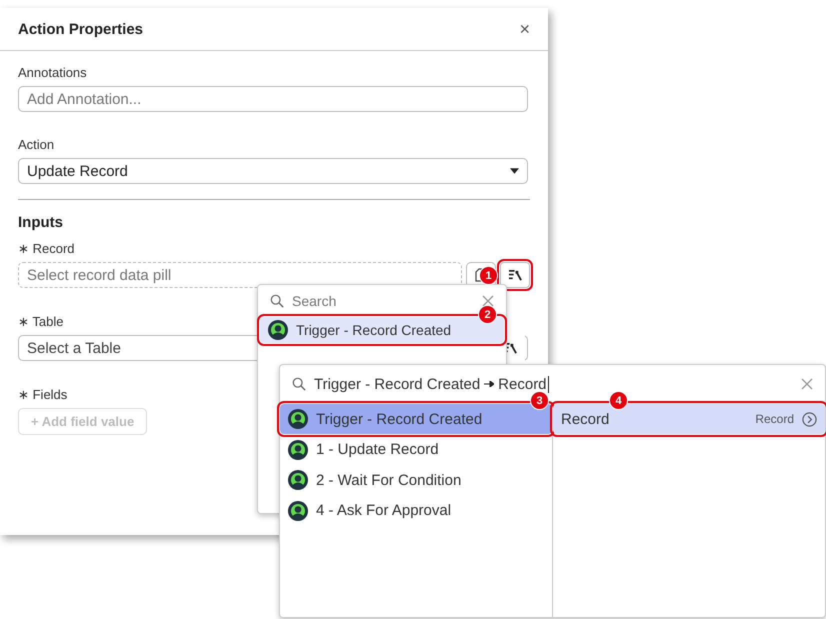  I want to click on section-heading: Inputs, so click(41, 222).